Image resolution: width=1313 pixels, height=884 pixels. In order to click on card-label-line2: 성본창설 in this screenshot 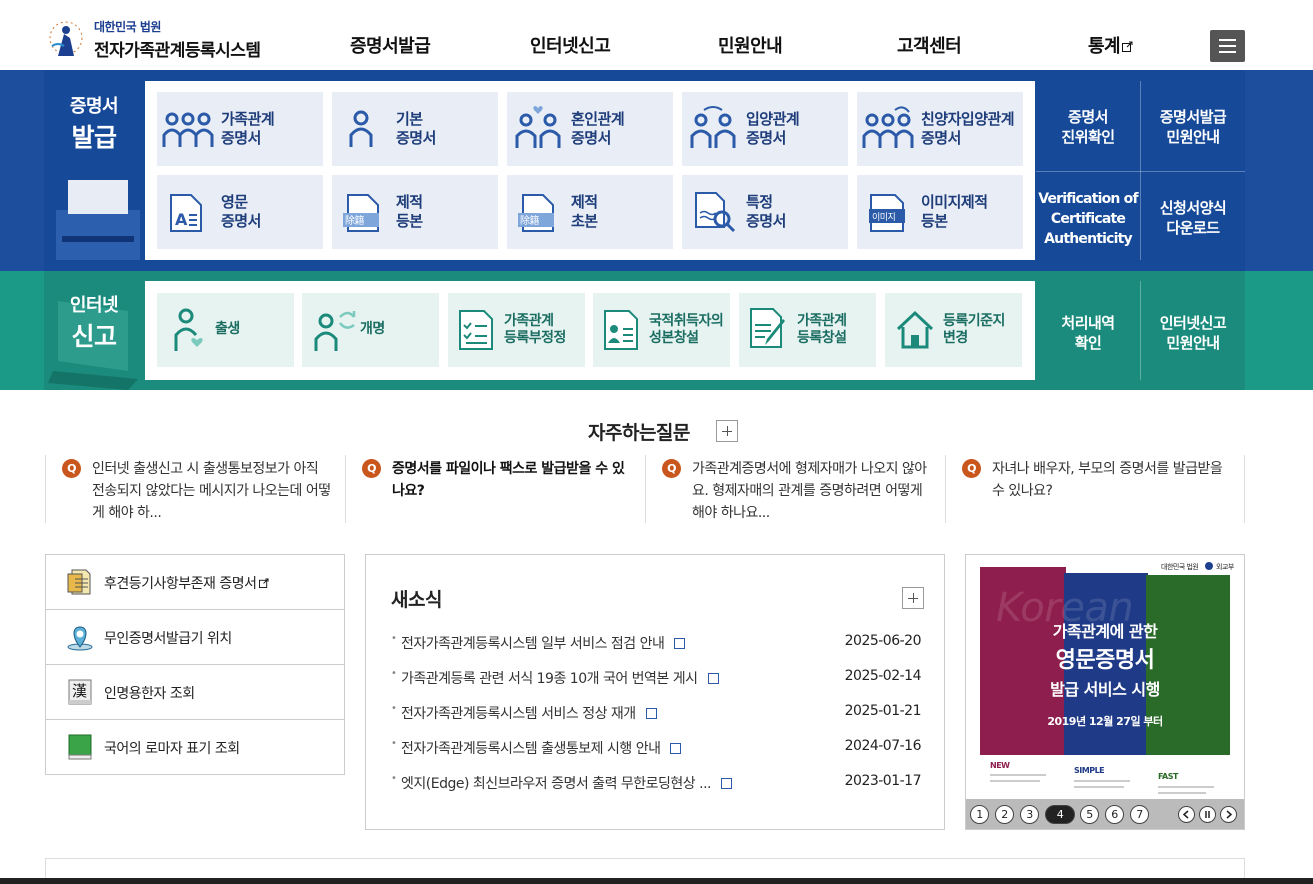, I will do `click(674, 338)`.